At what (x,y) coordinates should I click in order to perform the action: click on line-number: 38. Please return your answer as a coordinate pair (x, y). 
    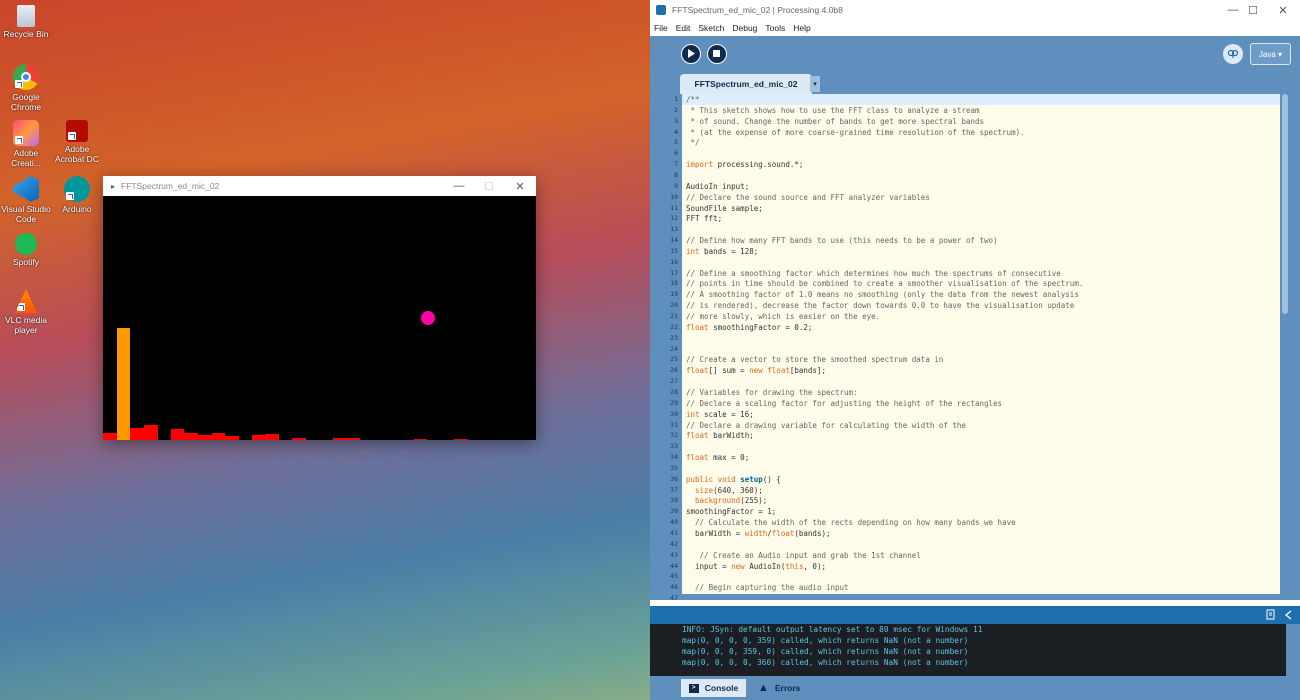
    Looking at the image, I should click on (674, 500).